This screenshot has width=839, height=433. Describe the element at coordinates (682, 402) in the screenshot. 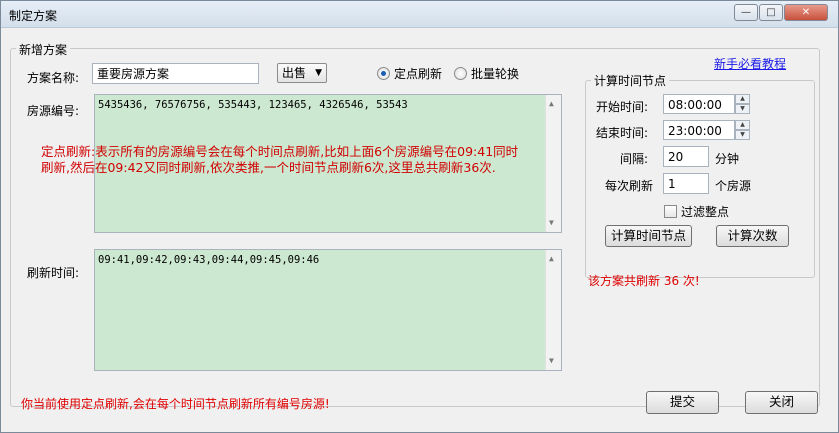

I see `submit-button: 提交` at that location.